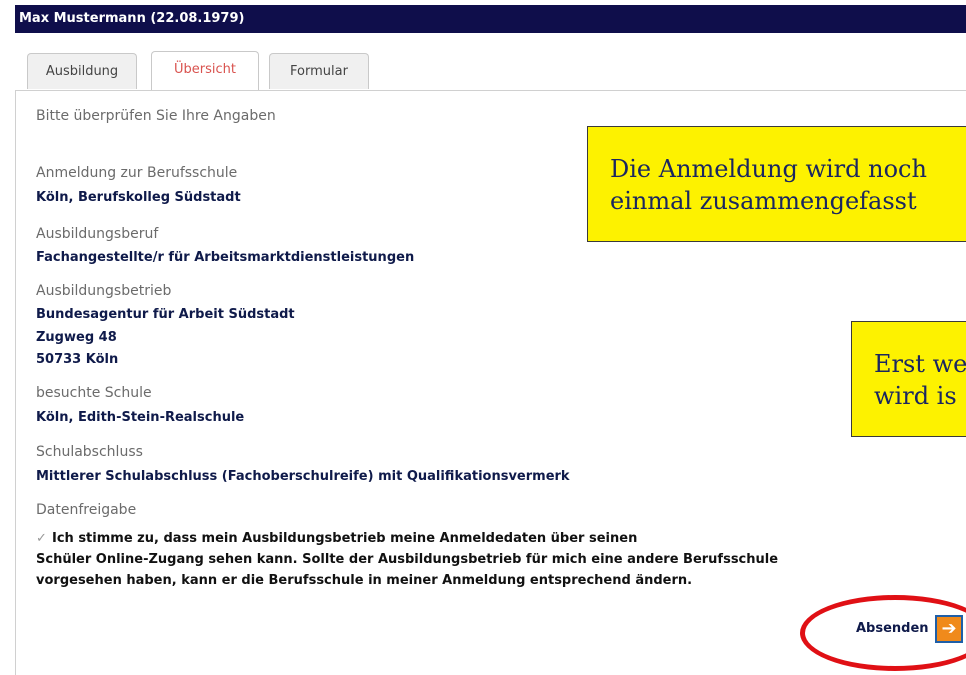  Describe the element at coordinates (156, 116) in the screenshot. I see `intro-text: Bitte überprüfen Sie Ihre Angaben` at that location.